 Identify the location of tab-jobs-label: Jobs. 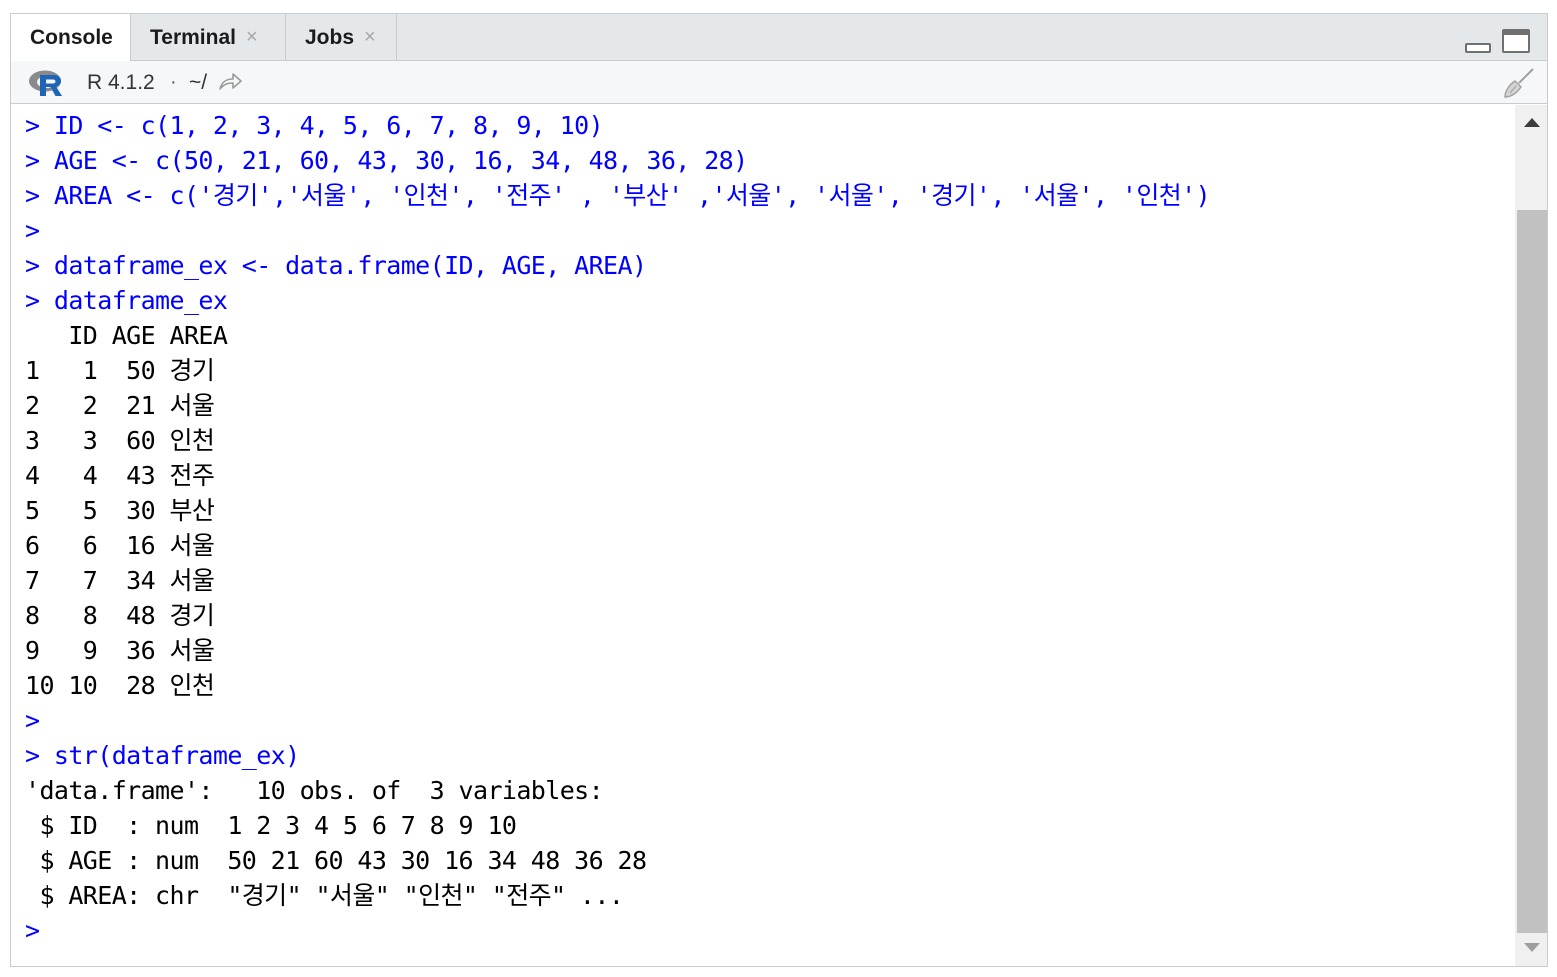
(330, 37).